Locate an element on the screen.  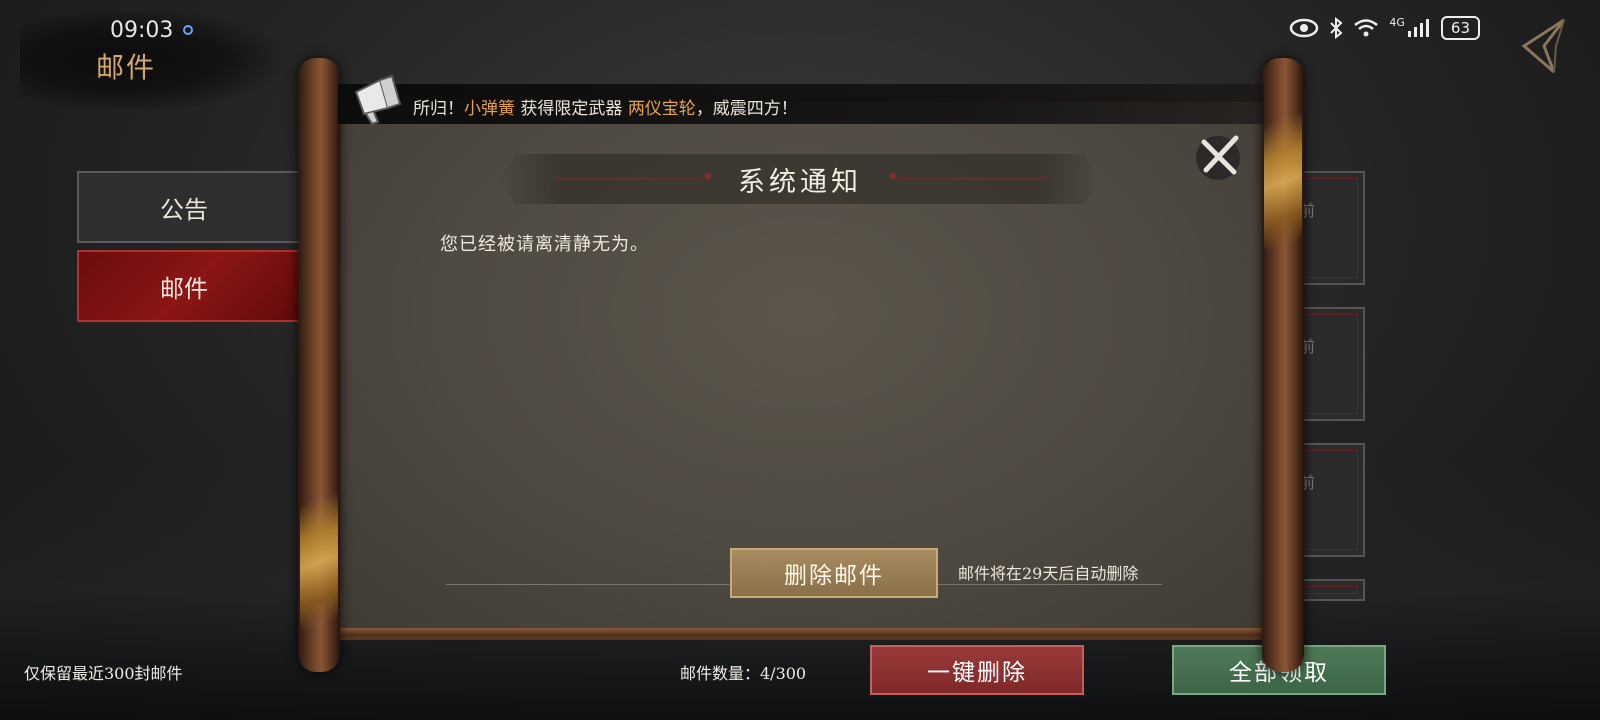
megaphone-icon is located at coordinates (378, 100).